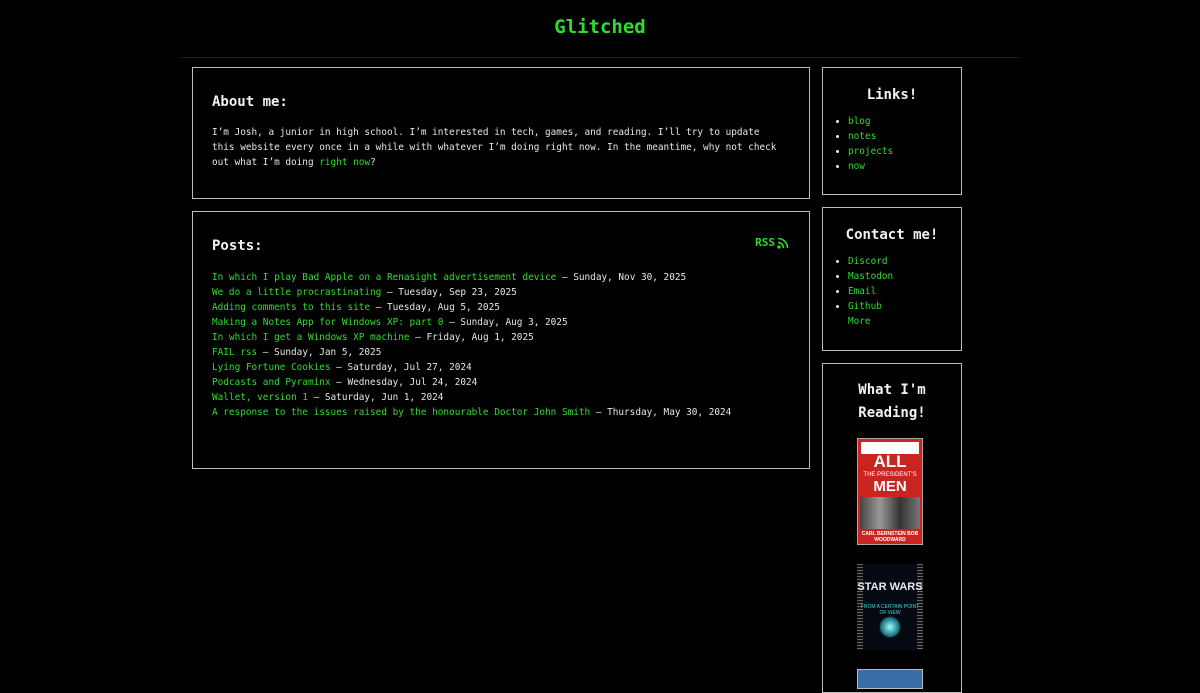  What do you see at coordinates (904, 306) in the screenshot?
I see `contact-item-github: Github` at bounding box center [904, 306].